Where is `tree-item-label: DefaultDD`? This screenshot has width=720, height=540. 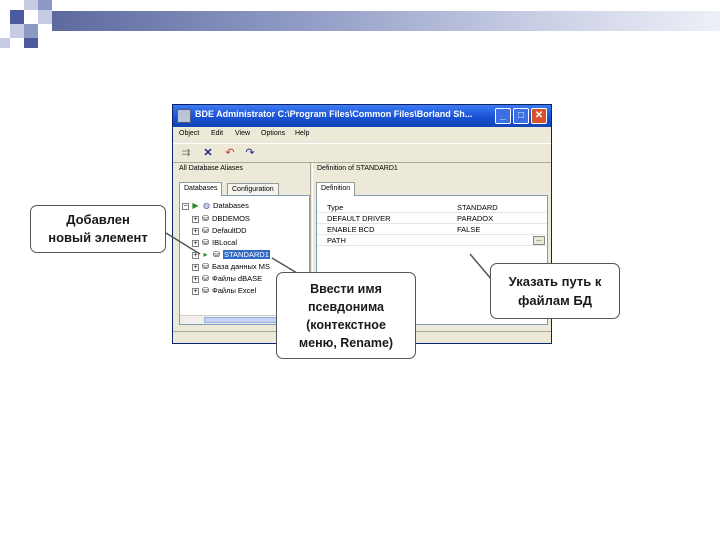 tree-item-label: DefaultDD is located at coordinates (229, 230).